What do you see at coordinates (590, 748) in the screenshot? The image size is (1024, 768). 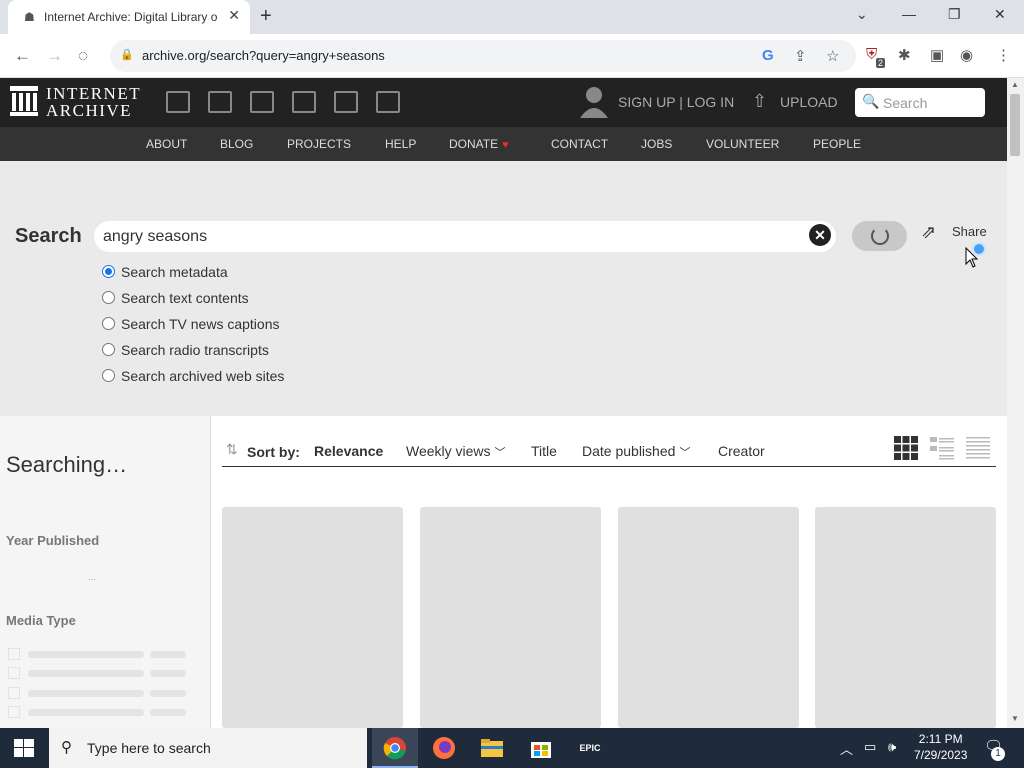 I see `epic-games-icon: EPIC` at bounding box center [590, 748].